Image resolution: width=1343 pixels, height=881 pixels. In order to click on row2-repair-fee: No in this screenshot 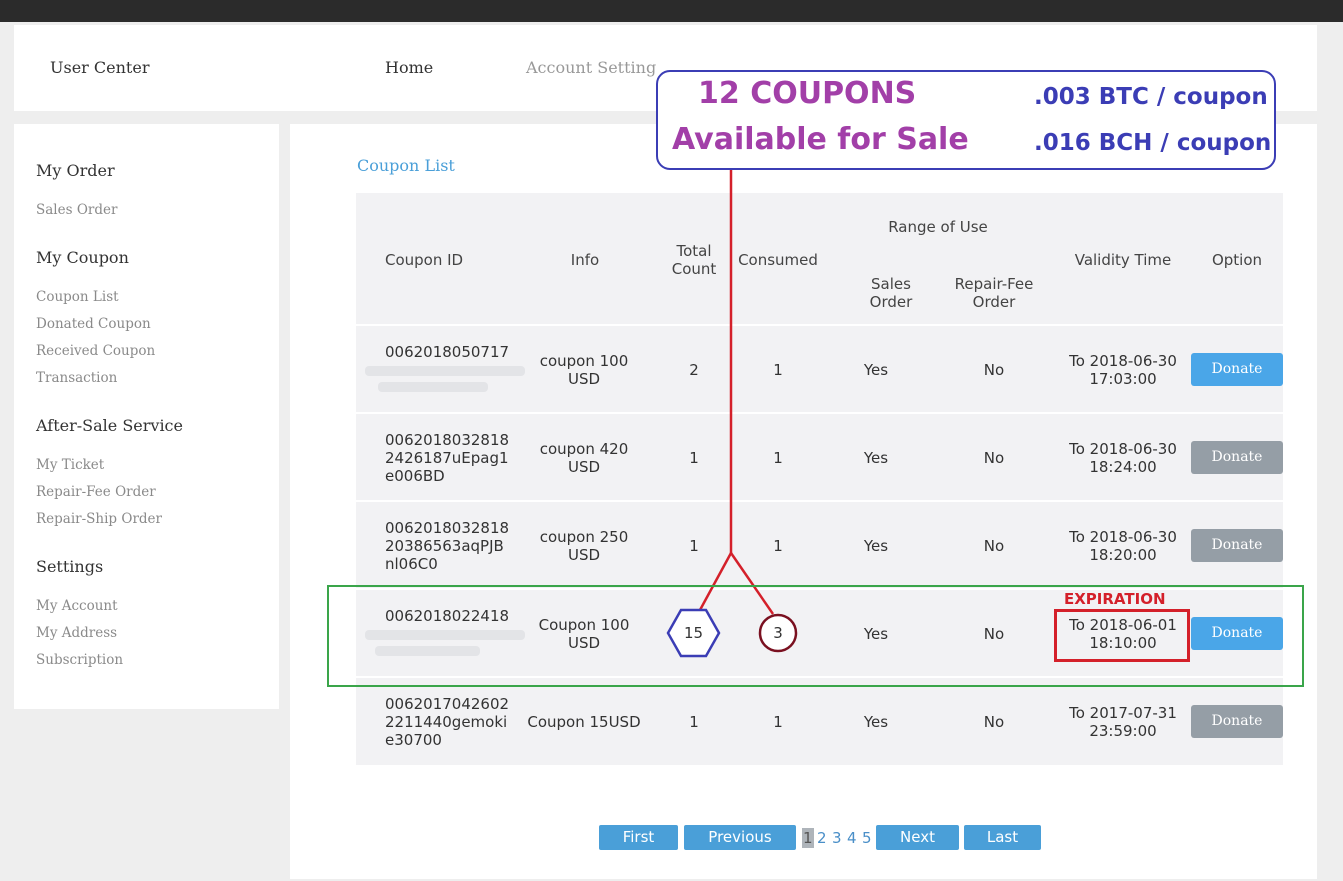, I will do `click(994, 458)`.